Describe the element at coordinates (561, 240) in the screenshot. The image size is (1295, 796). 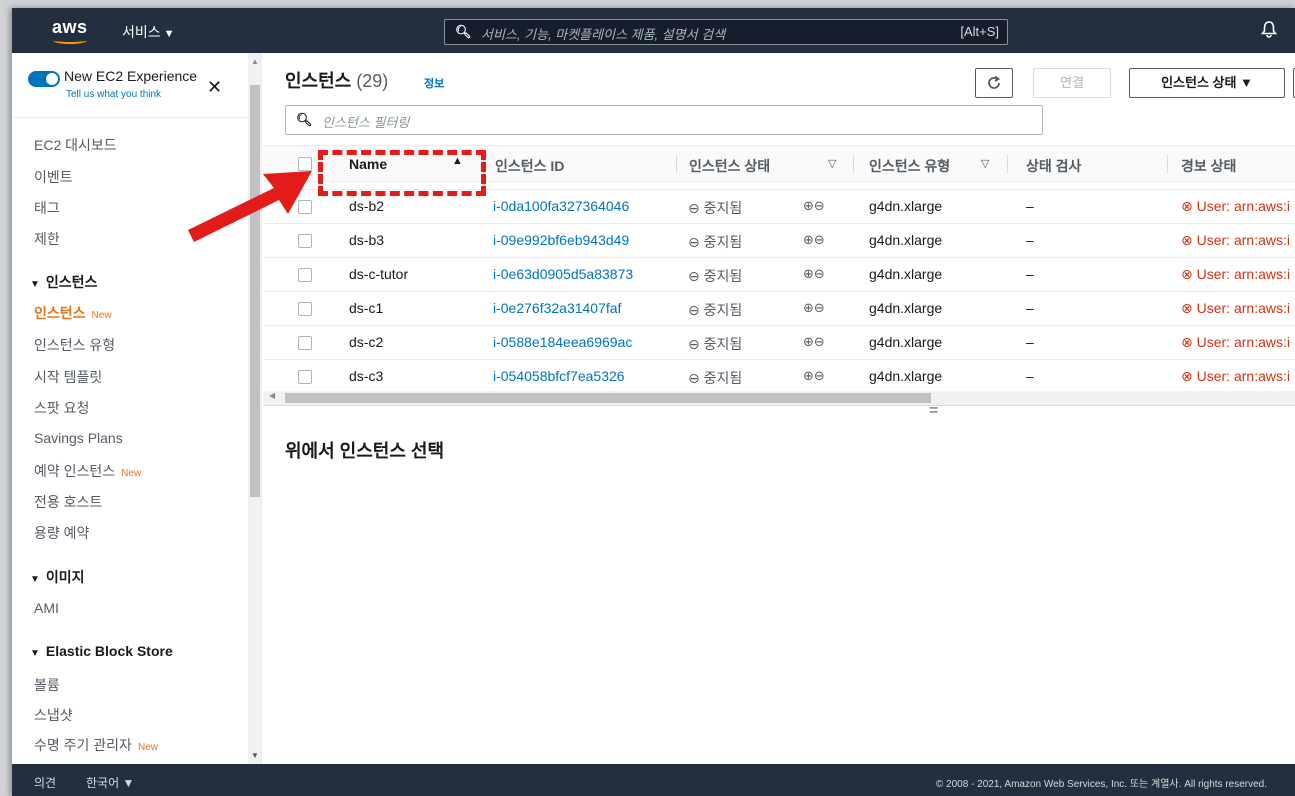
I see `instance-id-link: i-09e992bf6eb943d49` at that location.